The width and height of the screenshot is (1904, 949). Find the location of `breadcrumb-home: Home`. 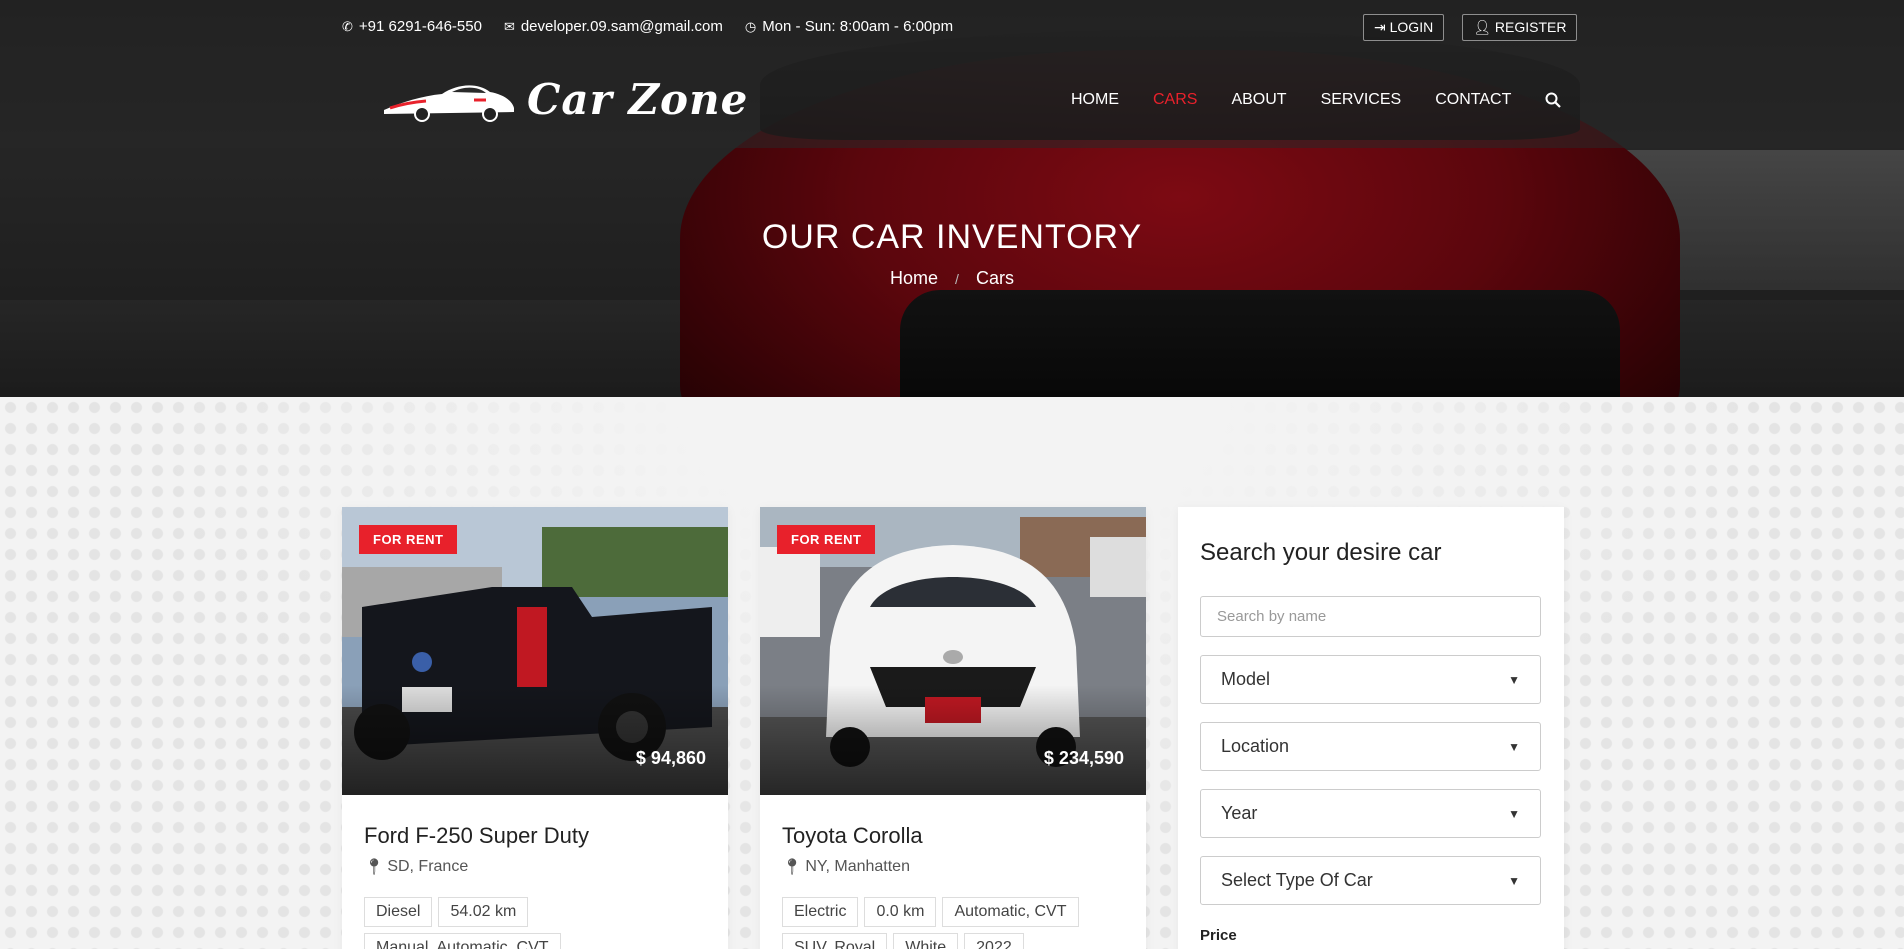

breadcrumb-home: Home is located at coordinates (914, 278).